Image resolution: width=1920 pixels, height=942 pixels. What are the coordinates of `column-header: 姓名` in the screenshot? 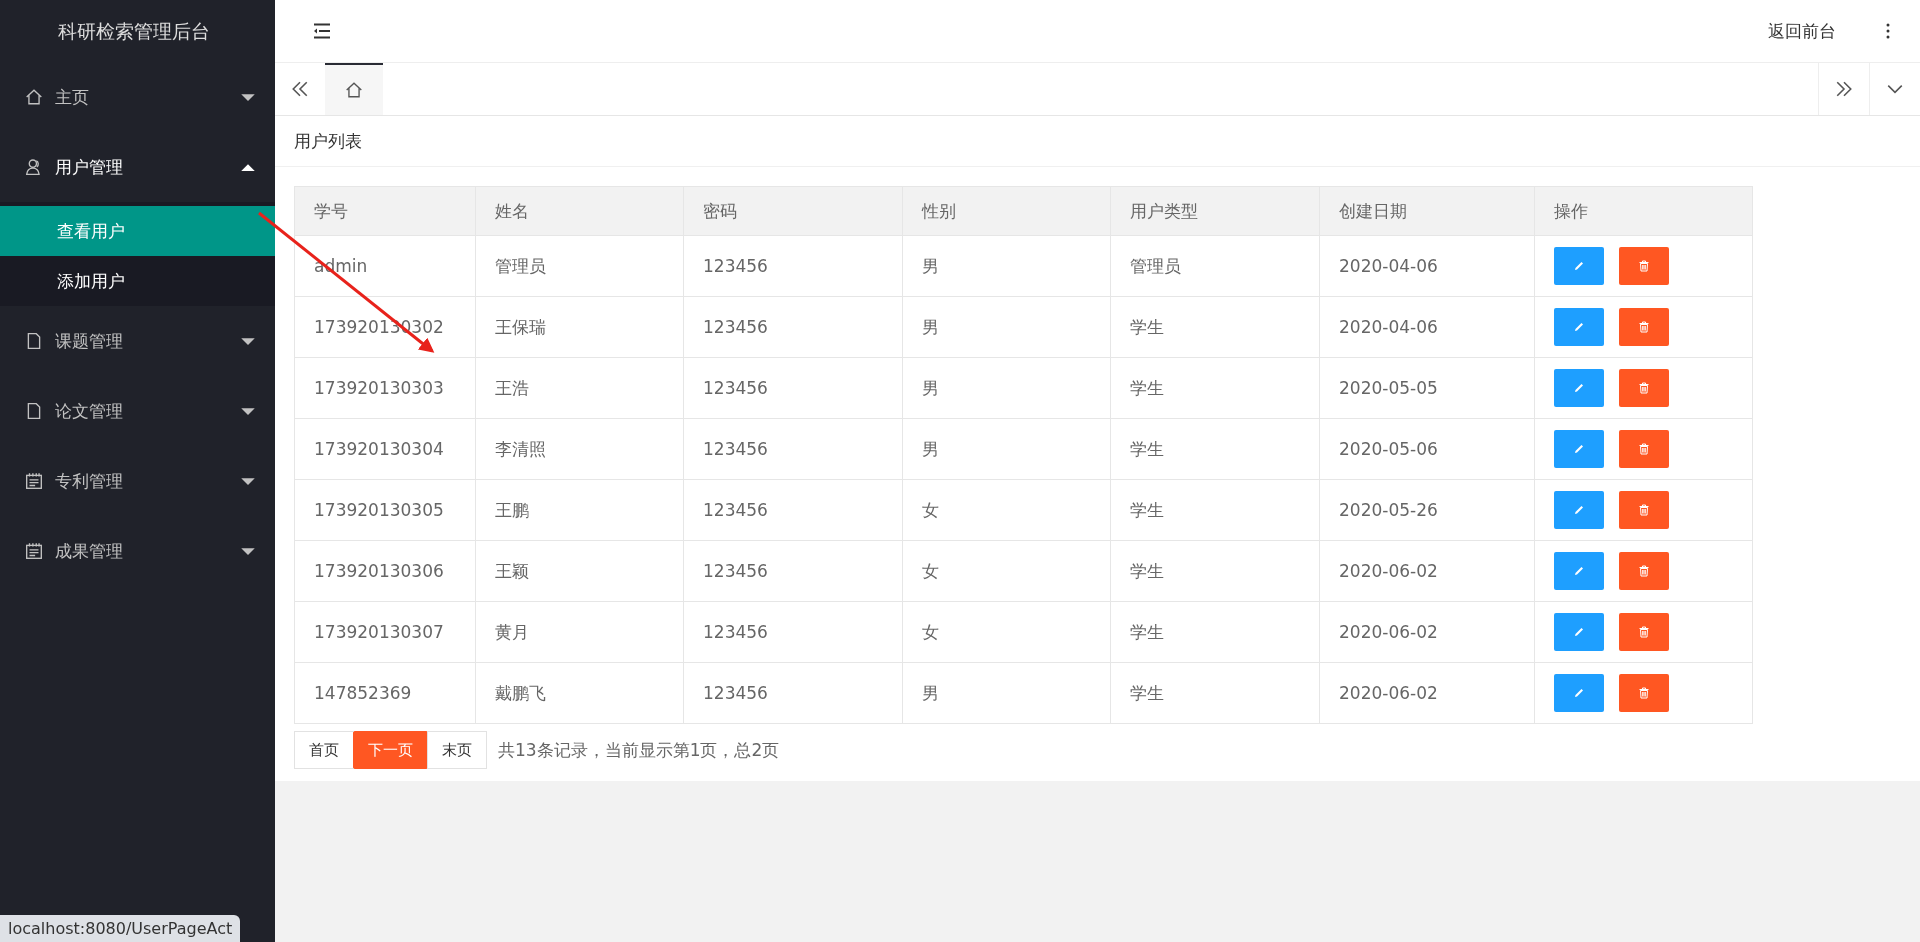 It's located at (512, 210).